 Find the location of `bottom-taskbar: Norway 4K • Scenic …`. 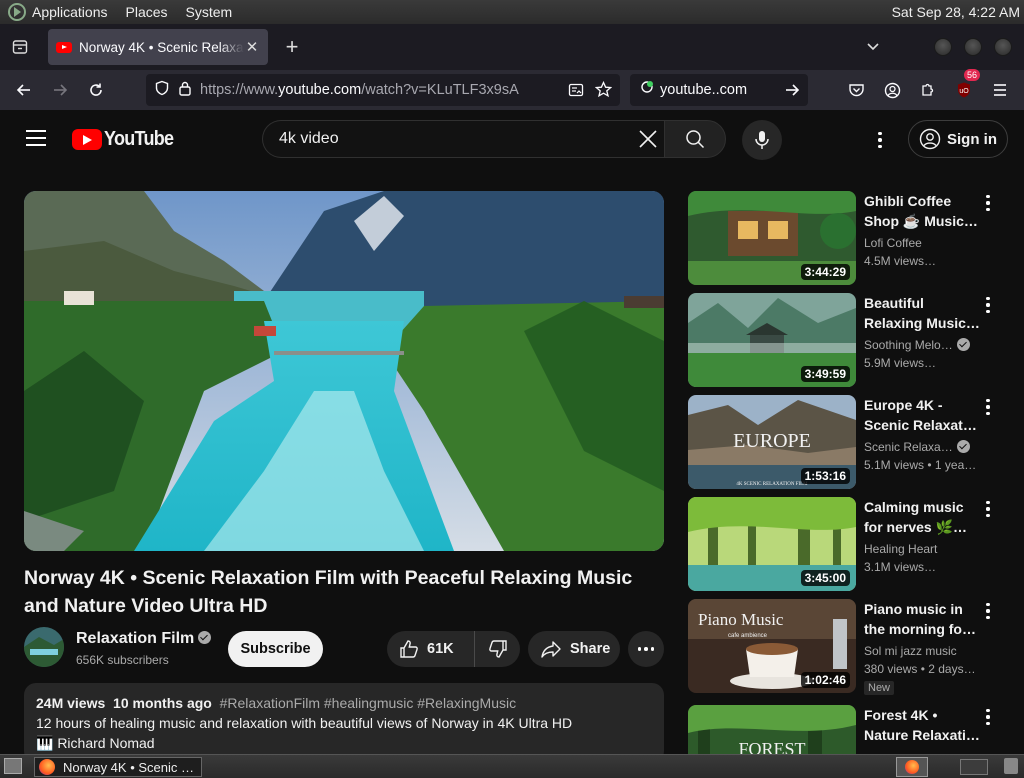

bottom-taskbar: Norway 4K • Scenic … is located at coordinates (512, 766).